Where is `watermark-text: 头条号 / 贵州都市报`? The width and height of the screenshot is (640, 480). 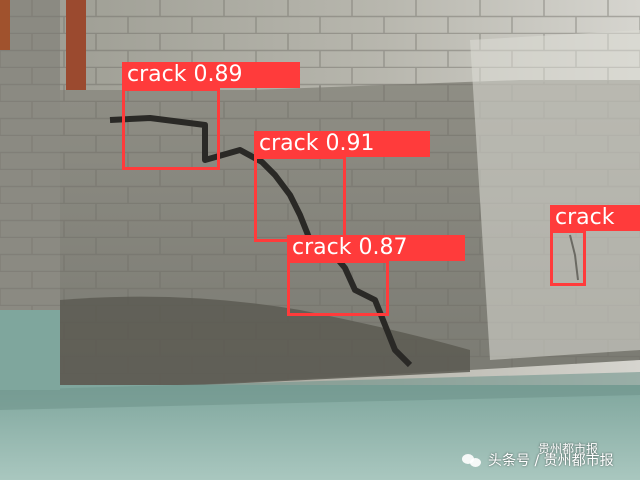 watermark-text: 头条号 / 贵州都市报 is located at coordinates (551, 461).